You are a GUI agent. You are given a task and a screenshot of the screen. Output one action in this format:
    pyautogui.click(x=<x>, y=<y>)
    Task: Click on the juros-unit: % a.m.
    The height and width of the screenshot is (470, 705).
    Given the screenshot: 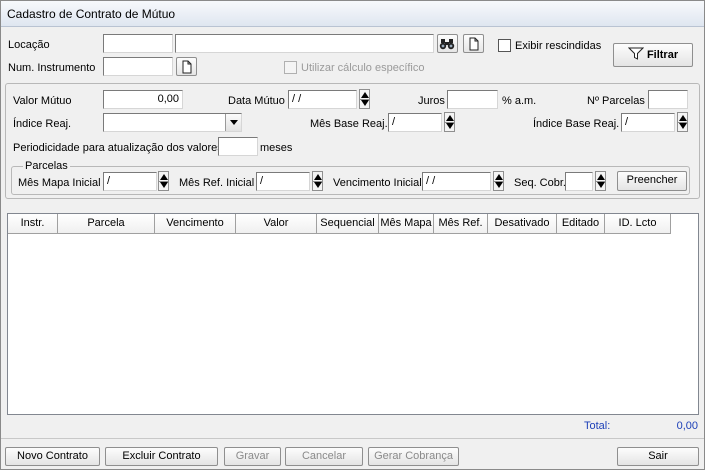 What is the action you would take?
    pyautogui.click(x=519, y=101)
    